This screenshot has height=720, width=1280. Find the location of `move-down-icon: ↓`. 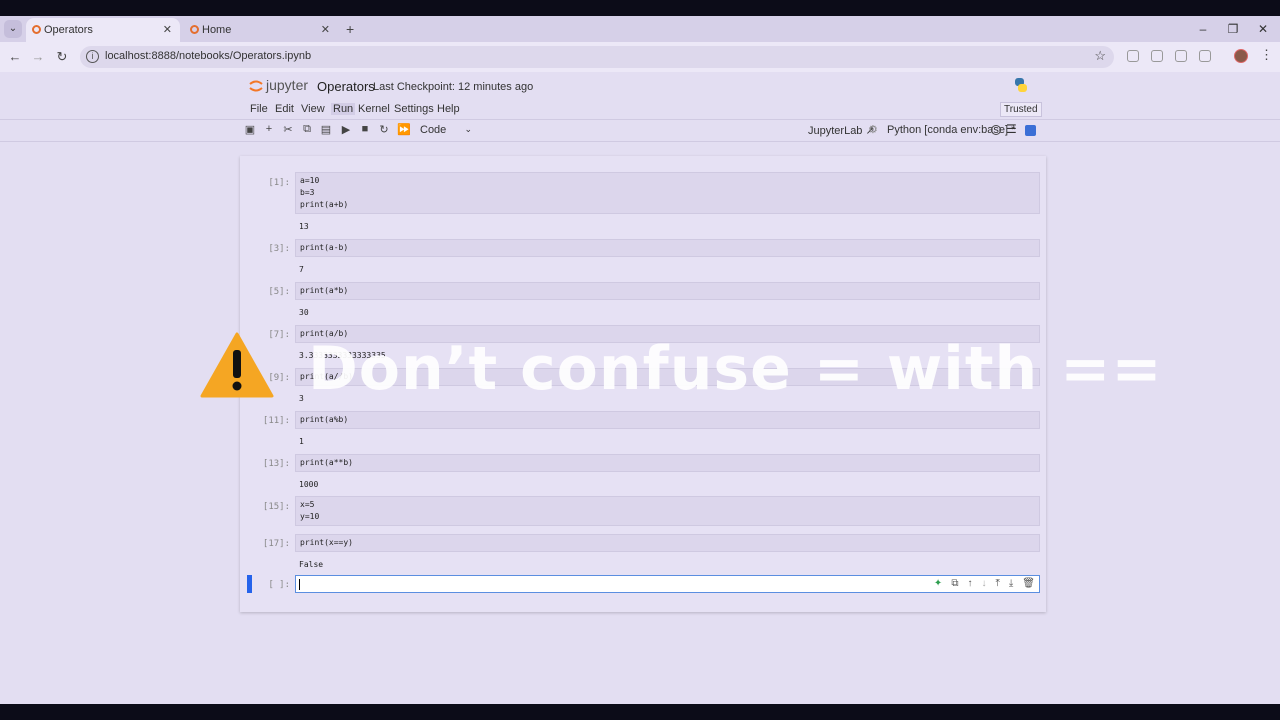

move-down-icon: ↓ is located at coordinates (983, 583).